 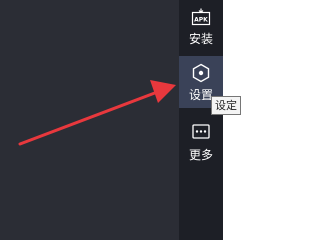 What do you see at coordinates (200, 39) in the screenshot?
I see `sidebar-item-label: 安装` at bounding box center [200, 39].